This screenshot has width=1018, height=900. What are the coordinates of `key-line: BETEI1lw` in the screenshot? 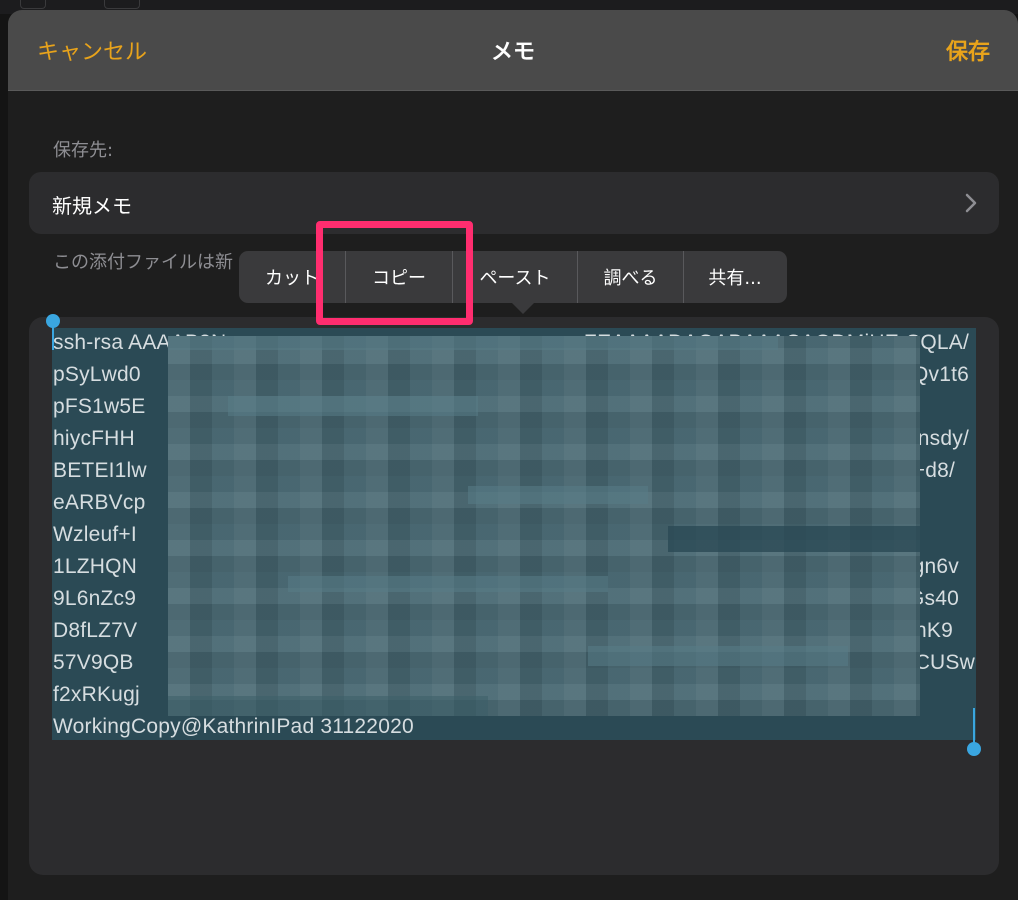 It's located at (100, 470).